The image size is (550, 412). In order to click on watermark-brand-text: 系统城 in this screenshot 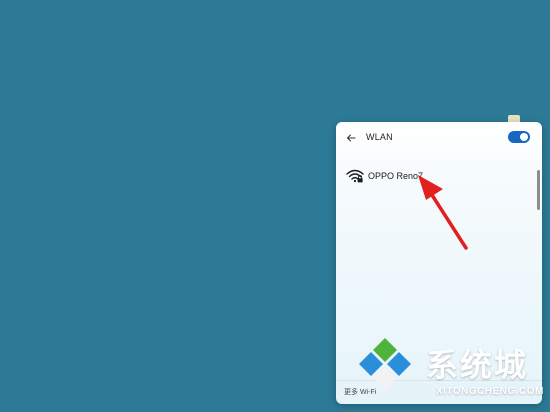, I will do `click(477, 365)`.